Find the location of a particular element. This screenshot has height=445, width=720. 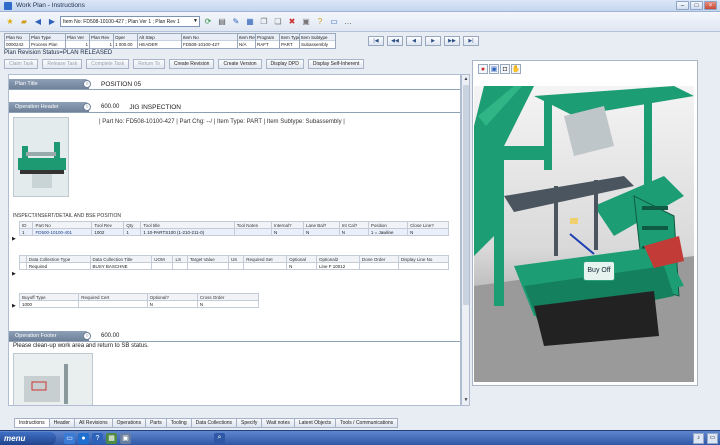

app-icon is located at coordinates (8, 5).